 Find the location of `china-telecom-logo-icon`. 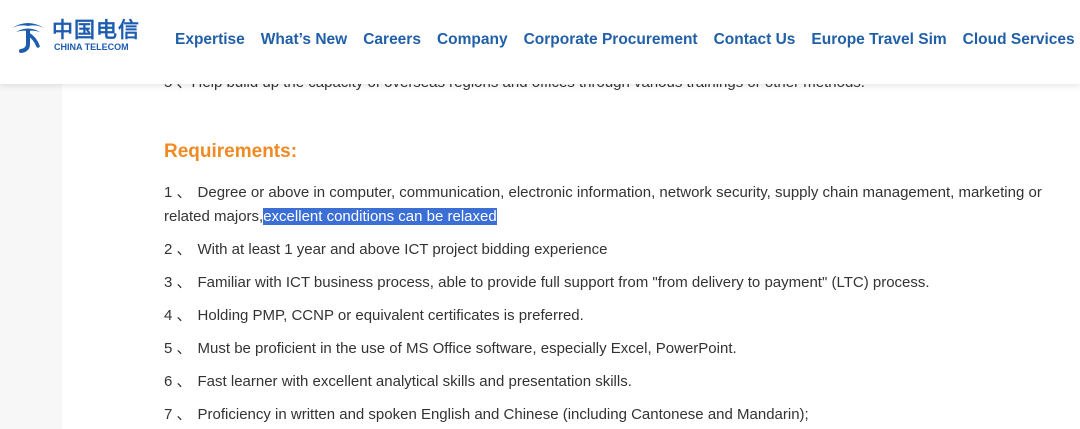

china-telecom-logo-icon is located at coordinates (28, 38).